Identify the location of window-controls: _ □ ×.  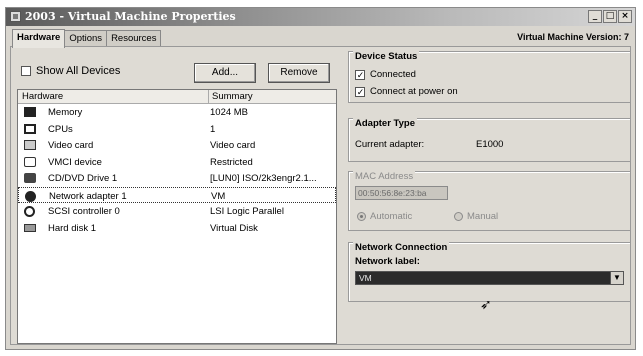
(610, 16).